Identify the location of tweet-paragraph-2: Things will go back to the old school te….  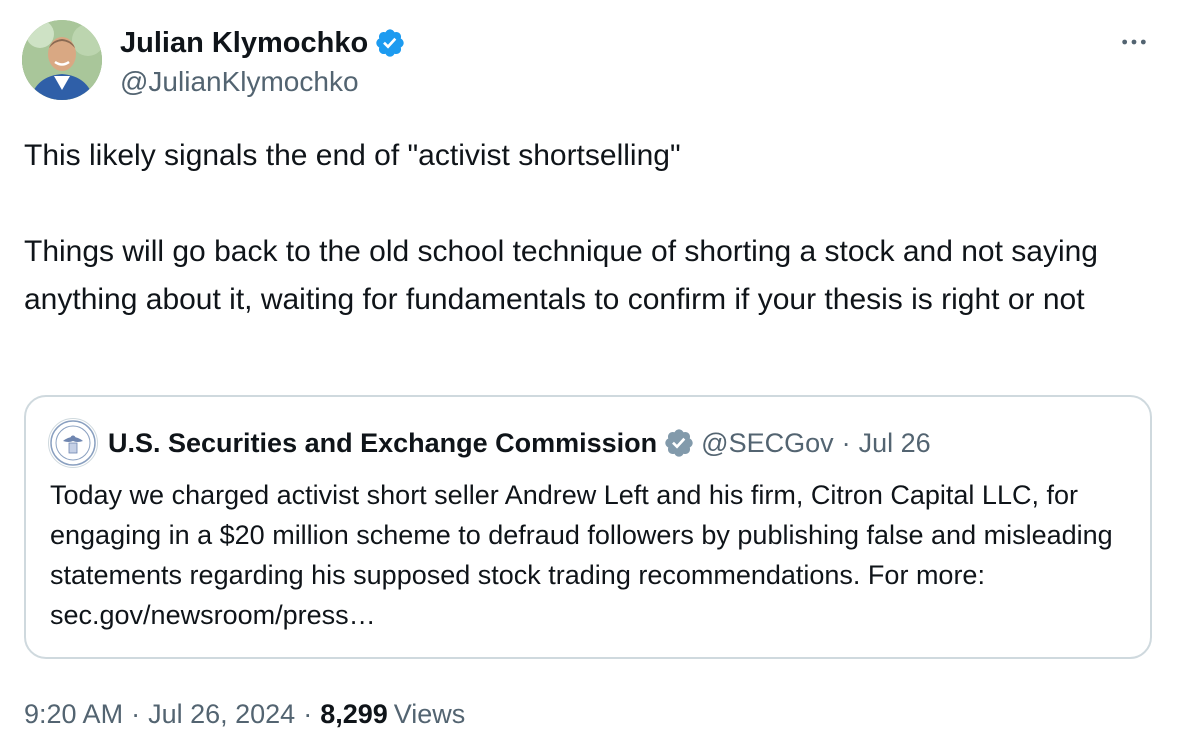
(561, 275).